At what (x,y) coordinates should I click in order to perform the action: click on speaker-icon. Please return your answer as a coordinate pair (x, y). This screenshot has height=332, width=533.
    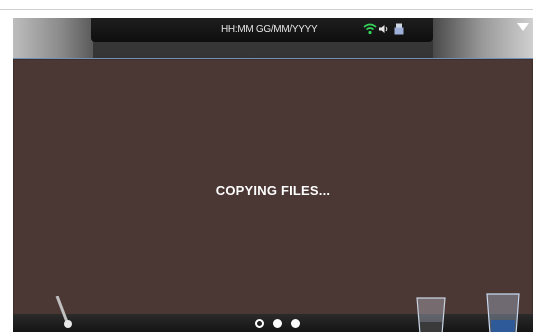
    Looking at the image, I should click on (383, 29).